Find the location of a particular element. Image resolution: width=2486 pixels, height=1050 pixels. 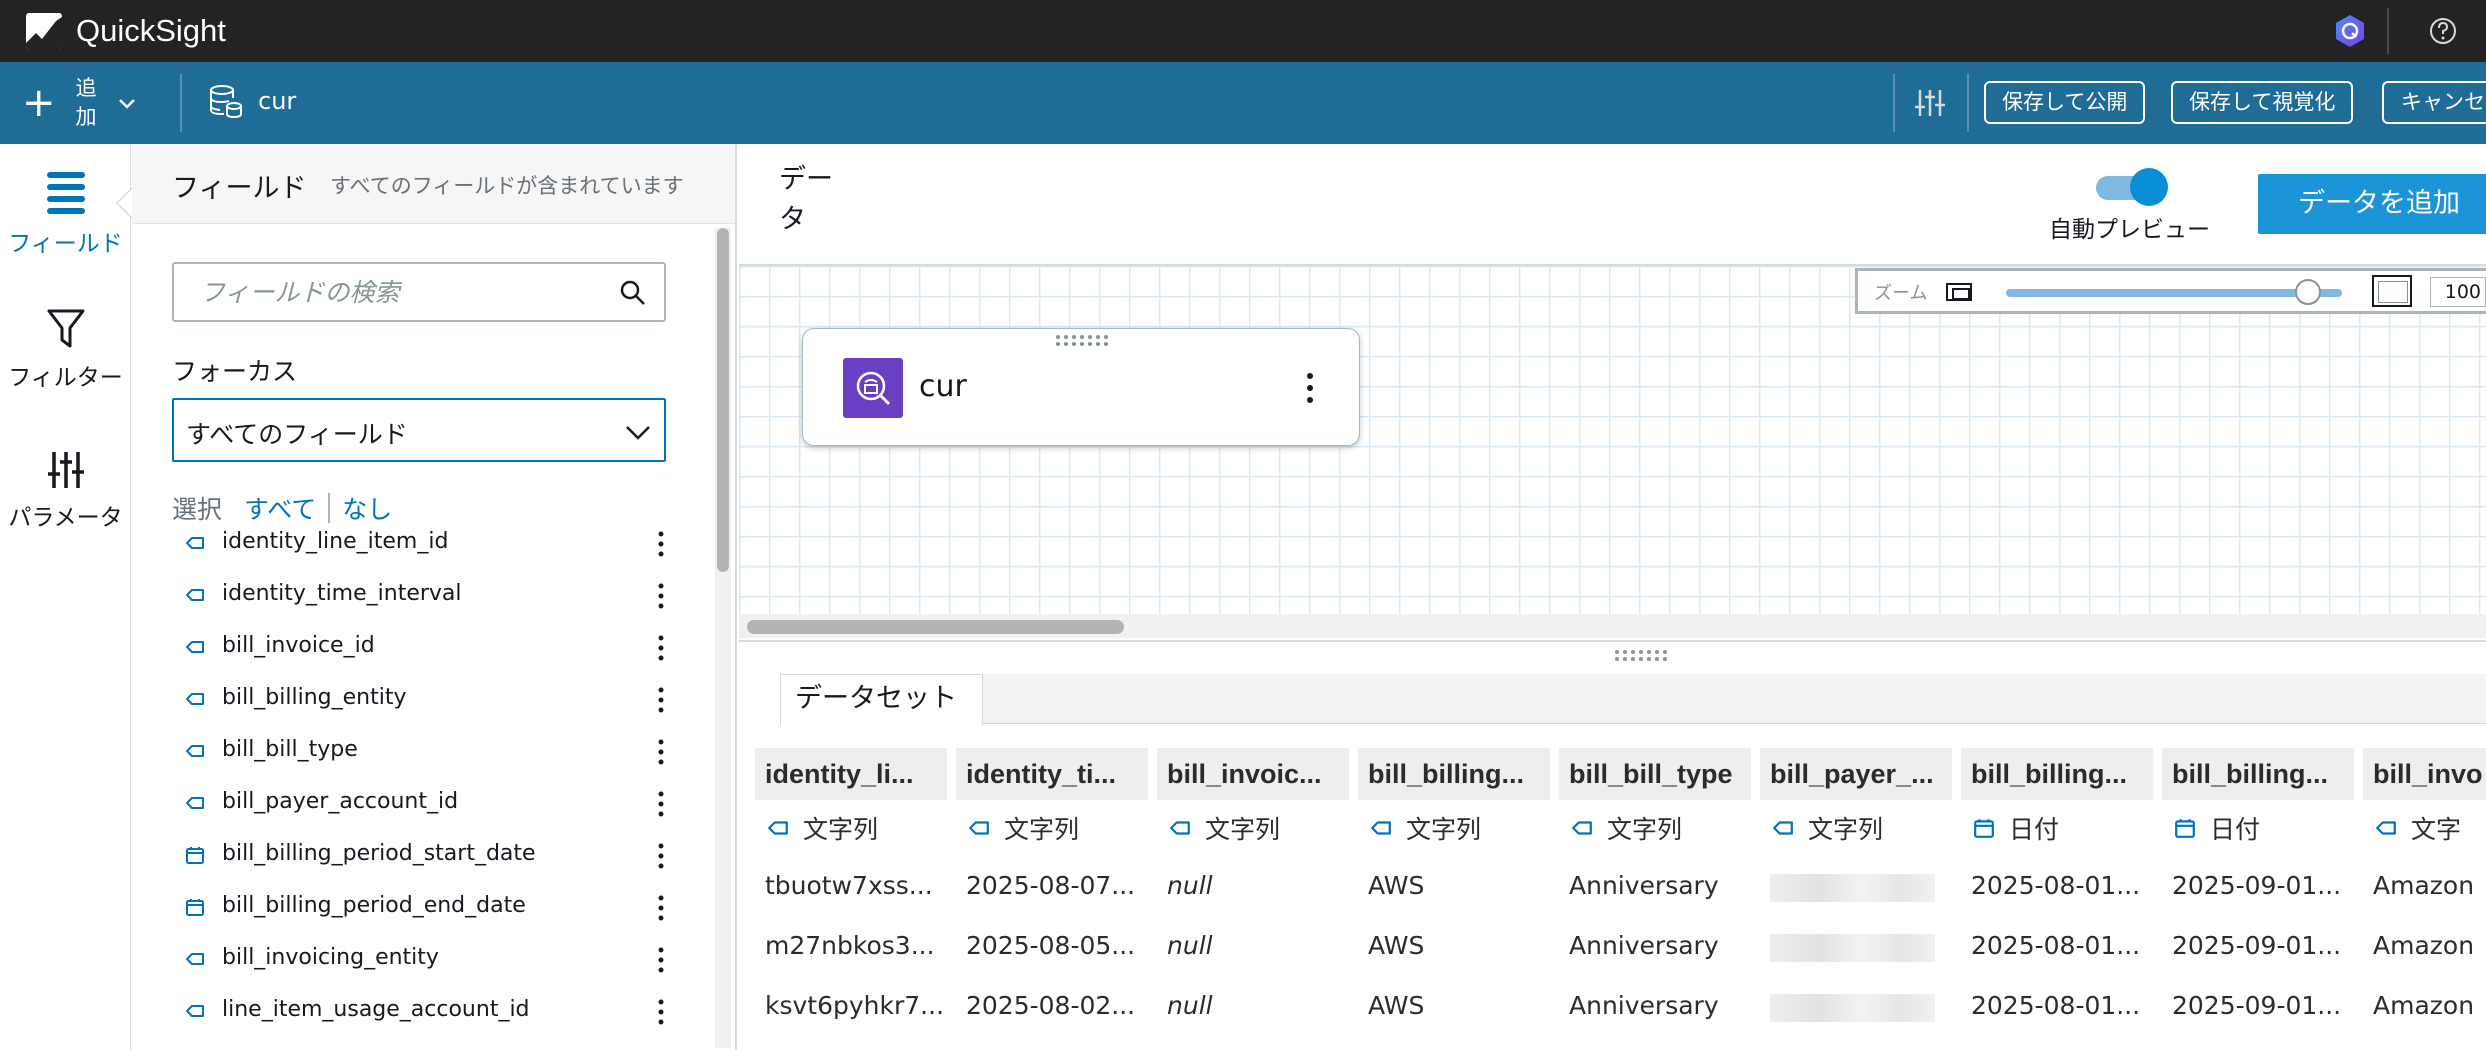

field-list-item: bill_billing_period_end_date is located at coordinates (412, 908).